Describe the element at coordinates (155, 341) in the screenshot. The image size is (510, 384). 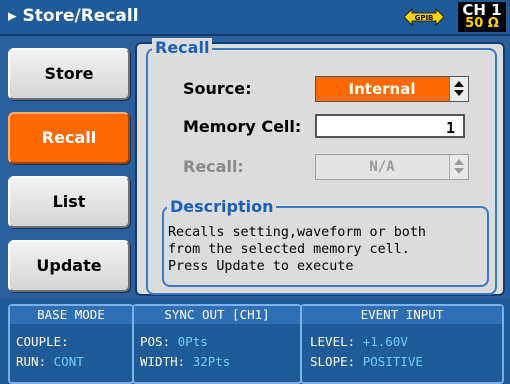
I see `pos-label: POS:` at that location.